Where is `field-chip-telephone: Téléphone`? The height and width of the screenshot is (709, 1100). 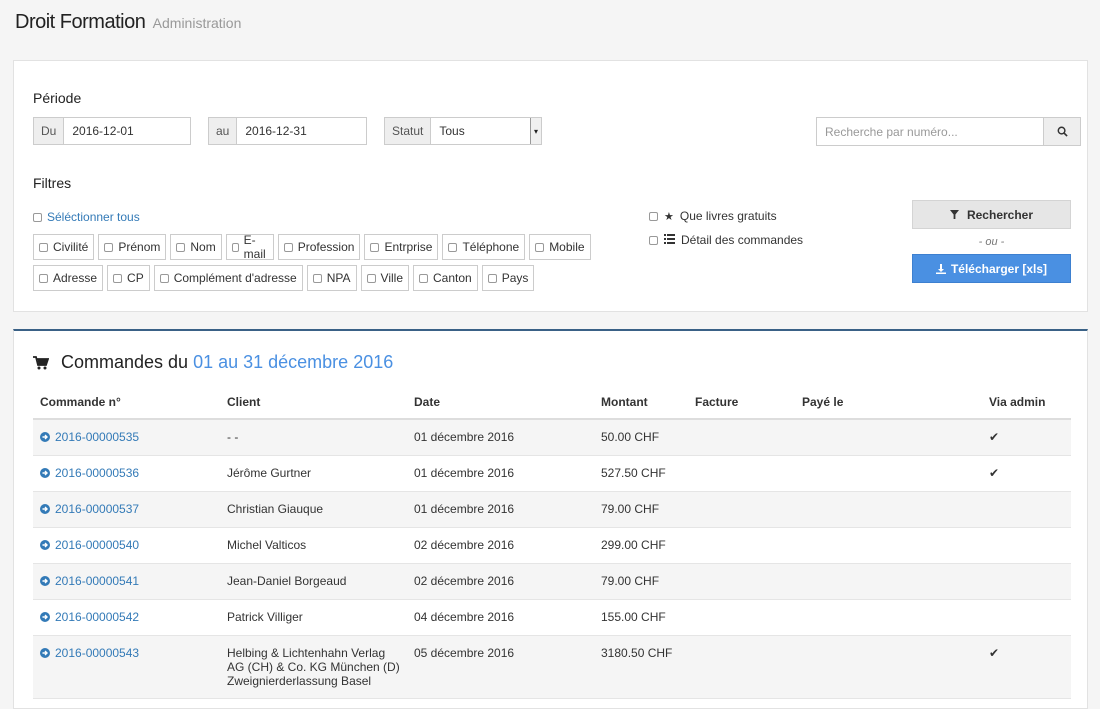 field-chip-telephone: Téléphone is located at coordinates (484, 247).